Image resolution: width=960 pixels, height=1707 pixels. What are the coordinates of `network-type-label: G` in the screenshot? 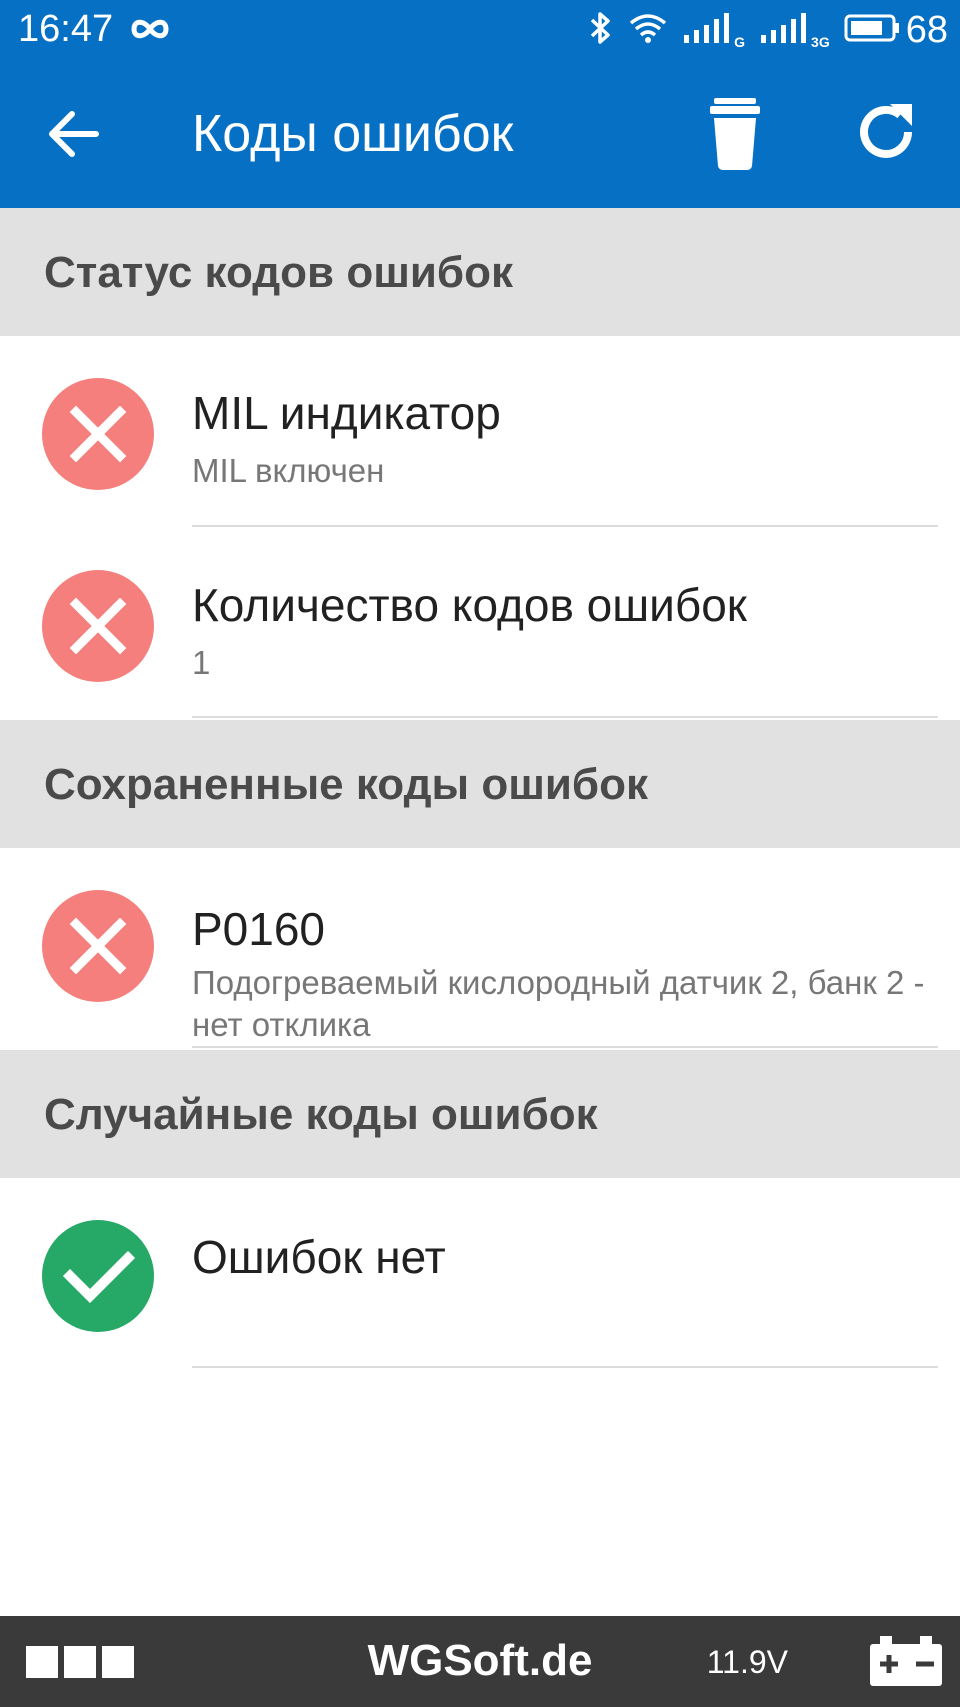 It's located at (740, 42).